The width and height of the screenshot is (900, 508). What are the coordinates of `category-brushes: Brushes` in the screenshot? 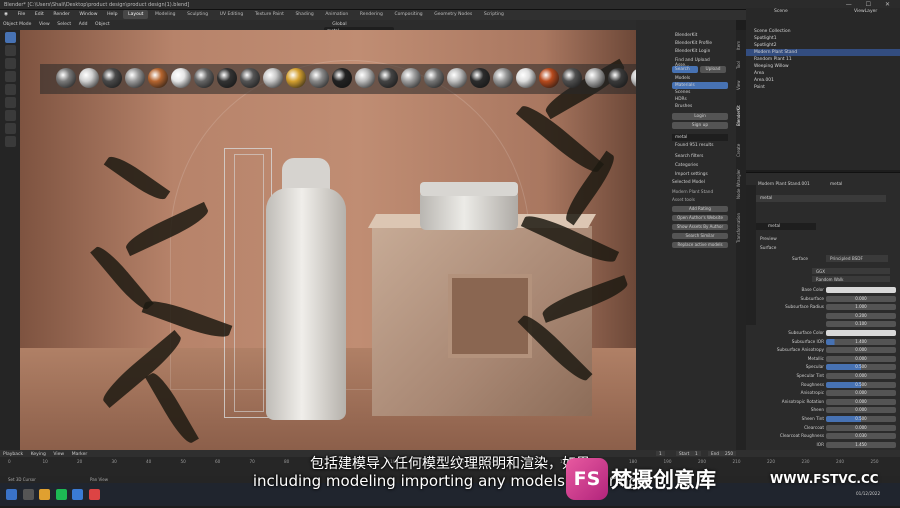 It's located at (700, 106).